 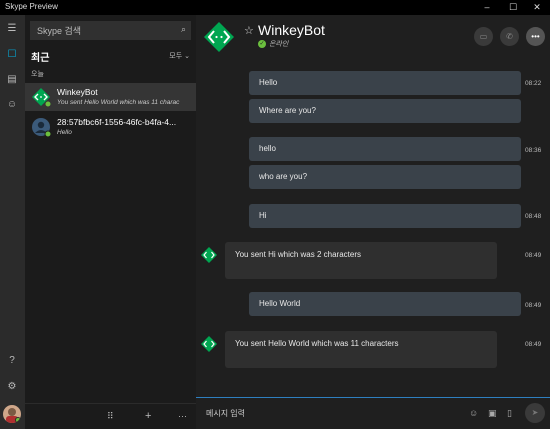 I want to click on message-timestamp: 08:22, so click(x=533, y=83).